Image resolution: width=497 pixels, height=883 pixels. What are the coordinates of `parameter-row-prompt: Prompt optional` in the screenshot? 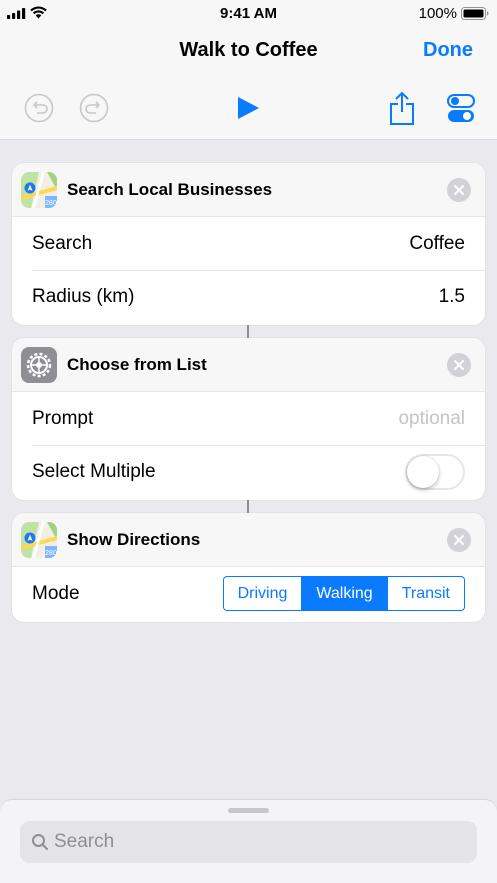 It's located at (248, 418).